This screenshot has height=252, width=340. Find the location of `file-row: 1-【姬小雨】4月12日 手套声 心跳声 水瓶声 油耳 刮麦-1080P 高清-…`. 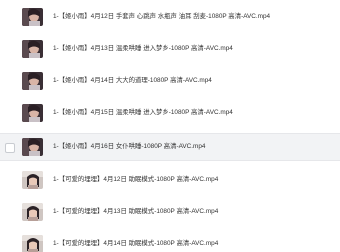

file-row: 1-【姬小雨】4月12日 手套声 心跳声 水瓶声 油耳 刮麦-1080P 高清-… is located at coordinates (170, 18).